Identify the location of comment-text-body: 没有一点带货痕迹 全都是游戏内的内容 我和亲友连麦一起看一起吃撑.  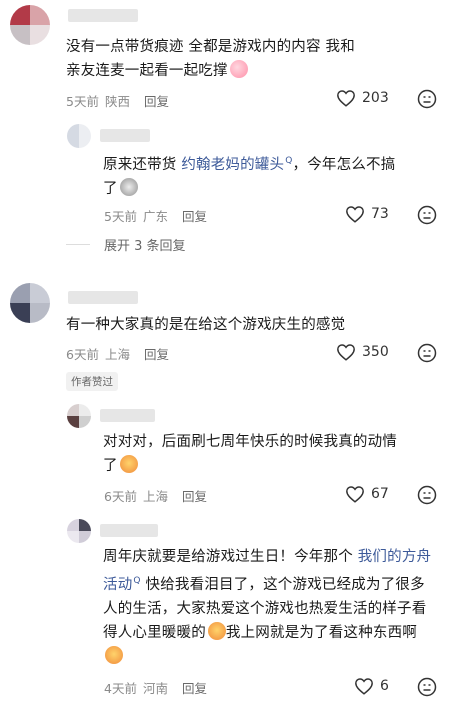
(210, 59).